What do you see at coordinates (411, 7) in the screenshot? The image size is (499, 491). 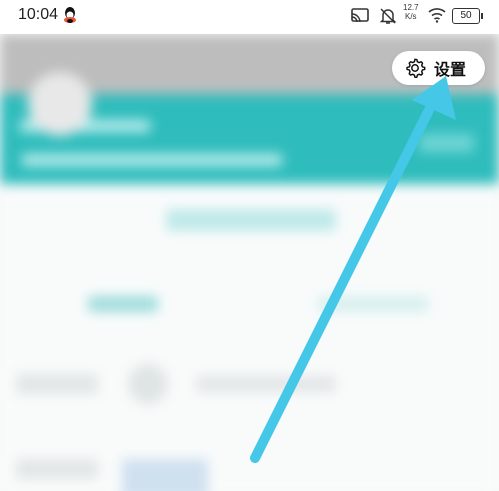 I see `network-speed-value: 12.7` at bounding box center [411, 7].